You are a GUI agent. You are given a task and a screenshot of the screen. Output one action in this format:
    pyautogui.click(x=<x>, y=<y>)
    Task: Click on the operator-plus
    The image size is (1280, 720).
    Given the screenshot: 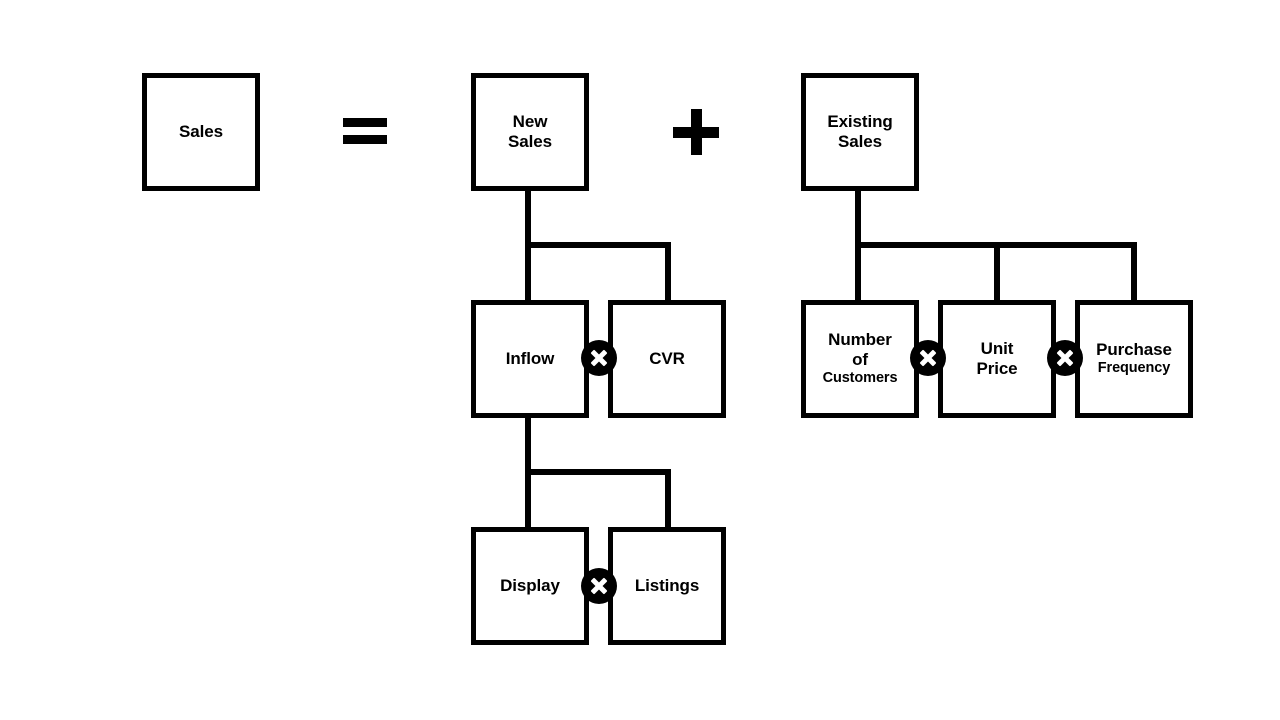 What is the action you would take?
    pyautogui.click(x=696, y=132)
    